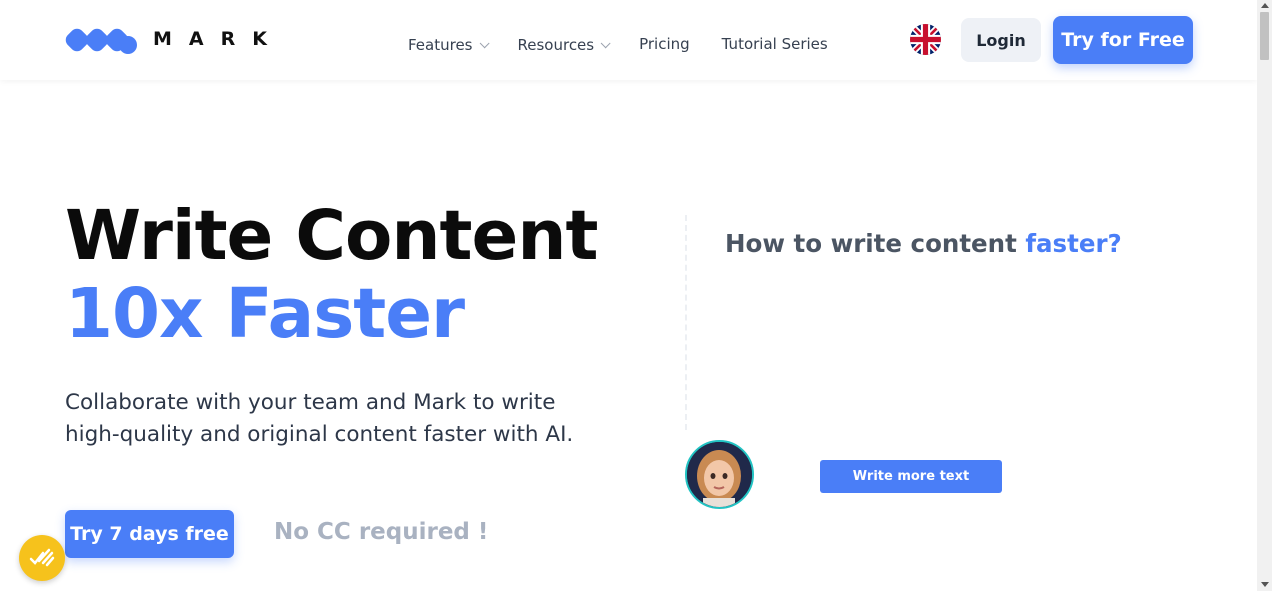 This screenshot has width=1272, height=591. Describe the element at coordinates (556, 45) in the screenshot. I see `nav-resources-label: Resources` at that location.